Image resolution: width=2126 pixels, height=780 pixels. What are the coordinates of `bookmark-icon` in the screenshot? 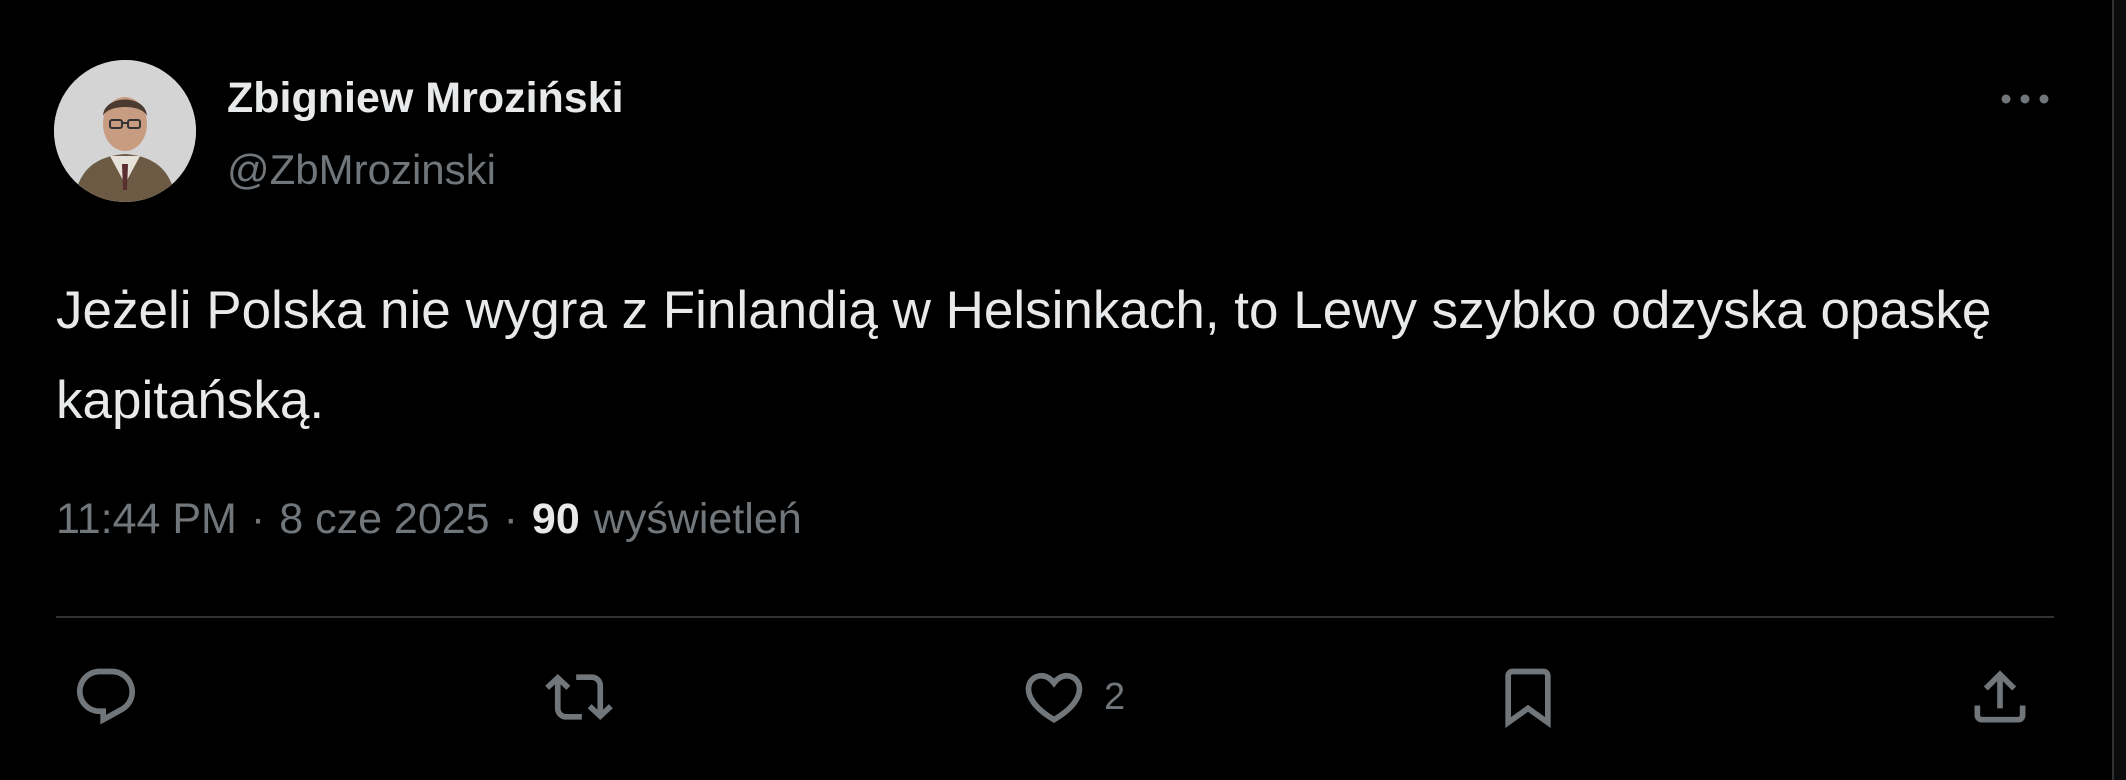 It's located at (1528, 698).